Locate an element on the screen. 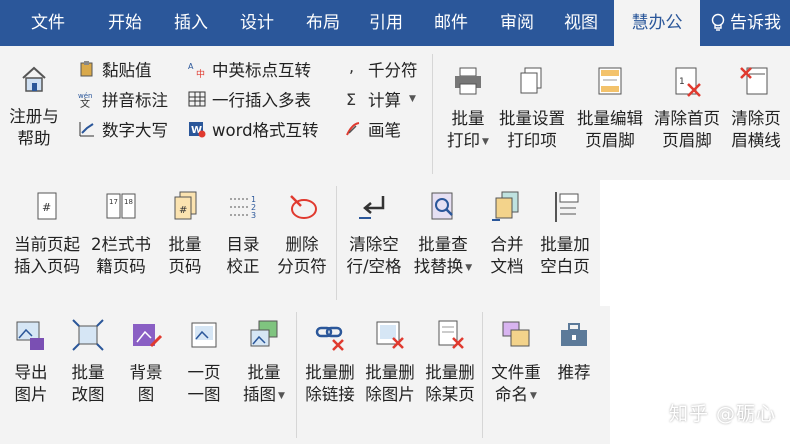 The width and height of the screenshot is (790, 444). batch-print-settings-label: 批量设置 打印项 is located at coordinates (532, 129).